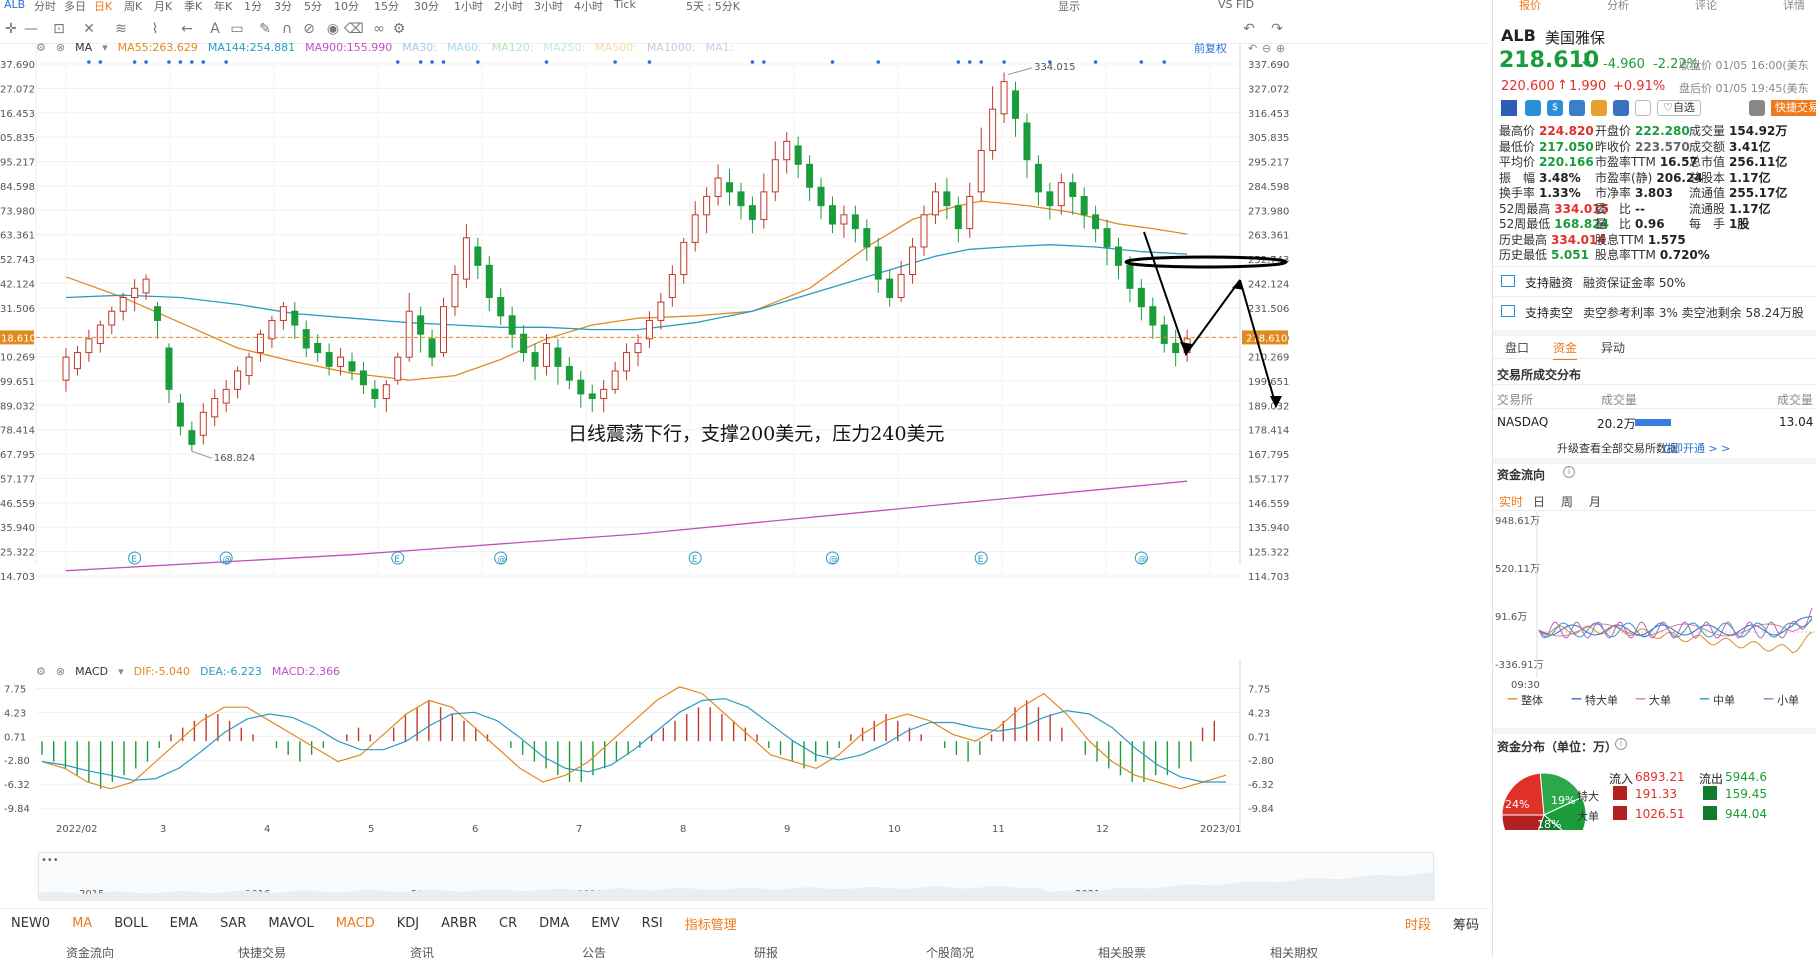 The image size is (1816, 958). I want to click on period-tab: 5天 : 5分K, so click(713, 6).